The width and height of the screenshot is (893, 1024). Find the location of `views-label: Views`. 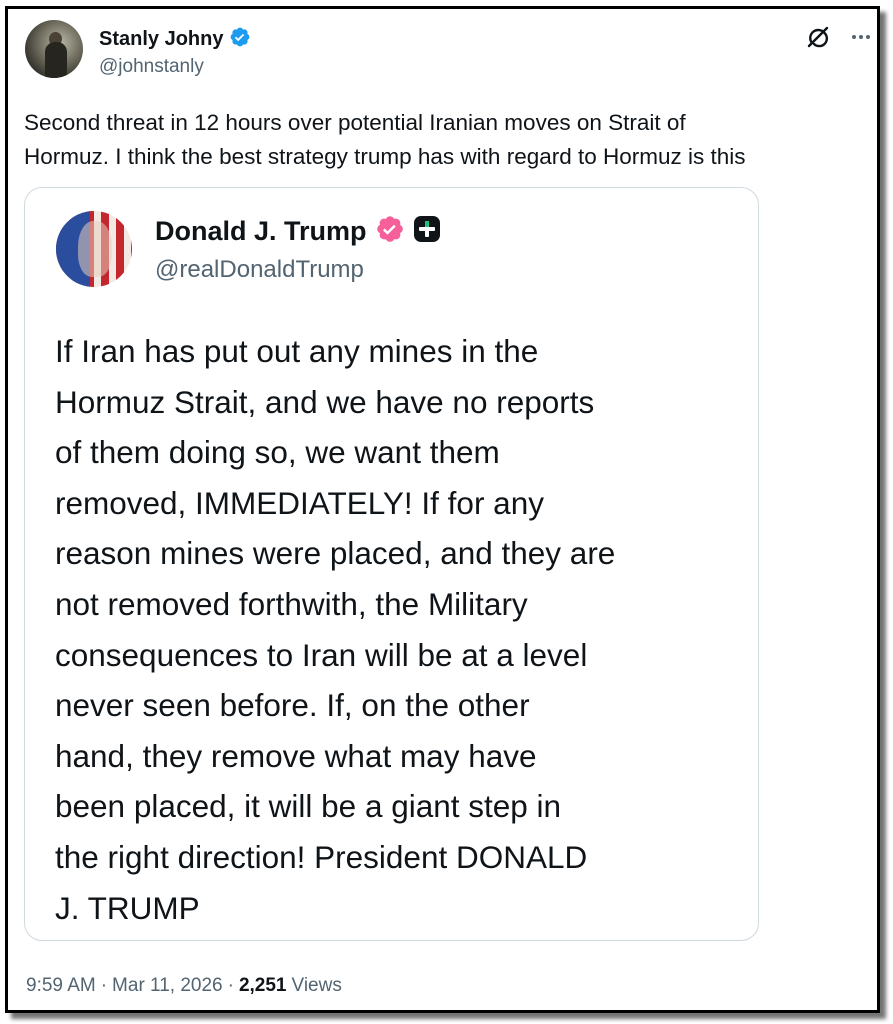

views-label: Views is located at coordinates (316, 985).